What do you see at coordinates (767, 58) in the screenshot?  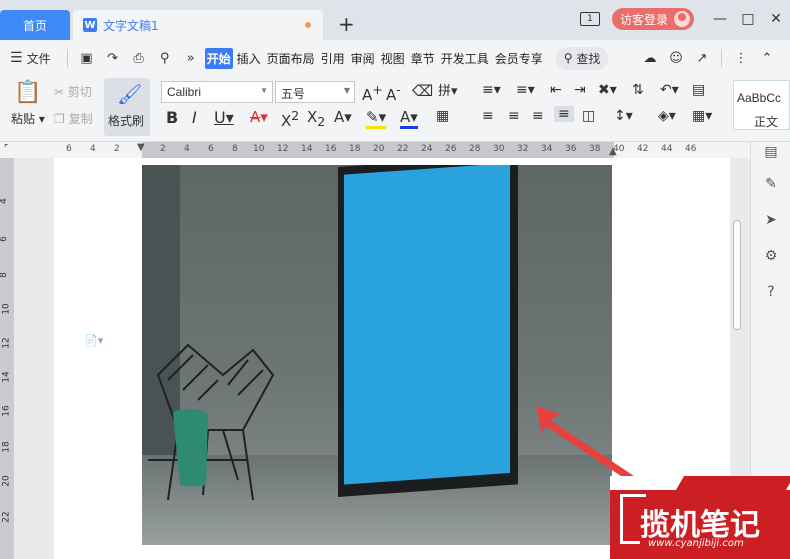 I see `collapse-ribbon-icon: ⌃` at bounding box center [767, 58].